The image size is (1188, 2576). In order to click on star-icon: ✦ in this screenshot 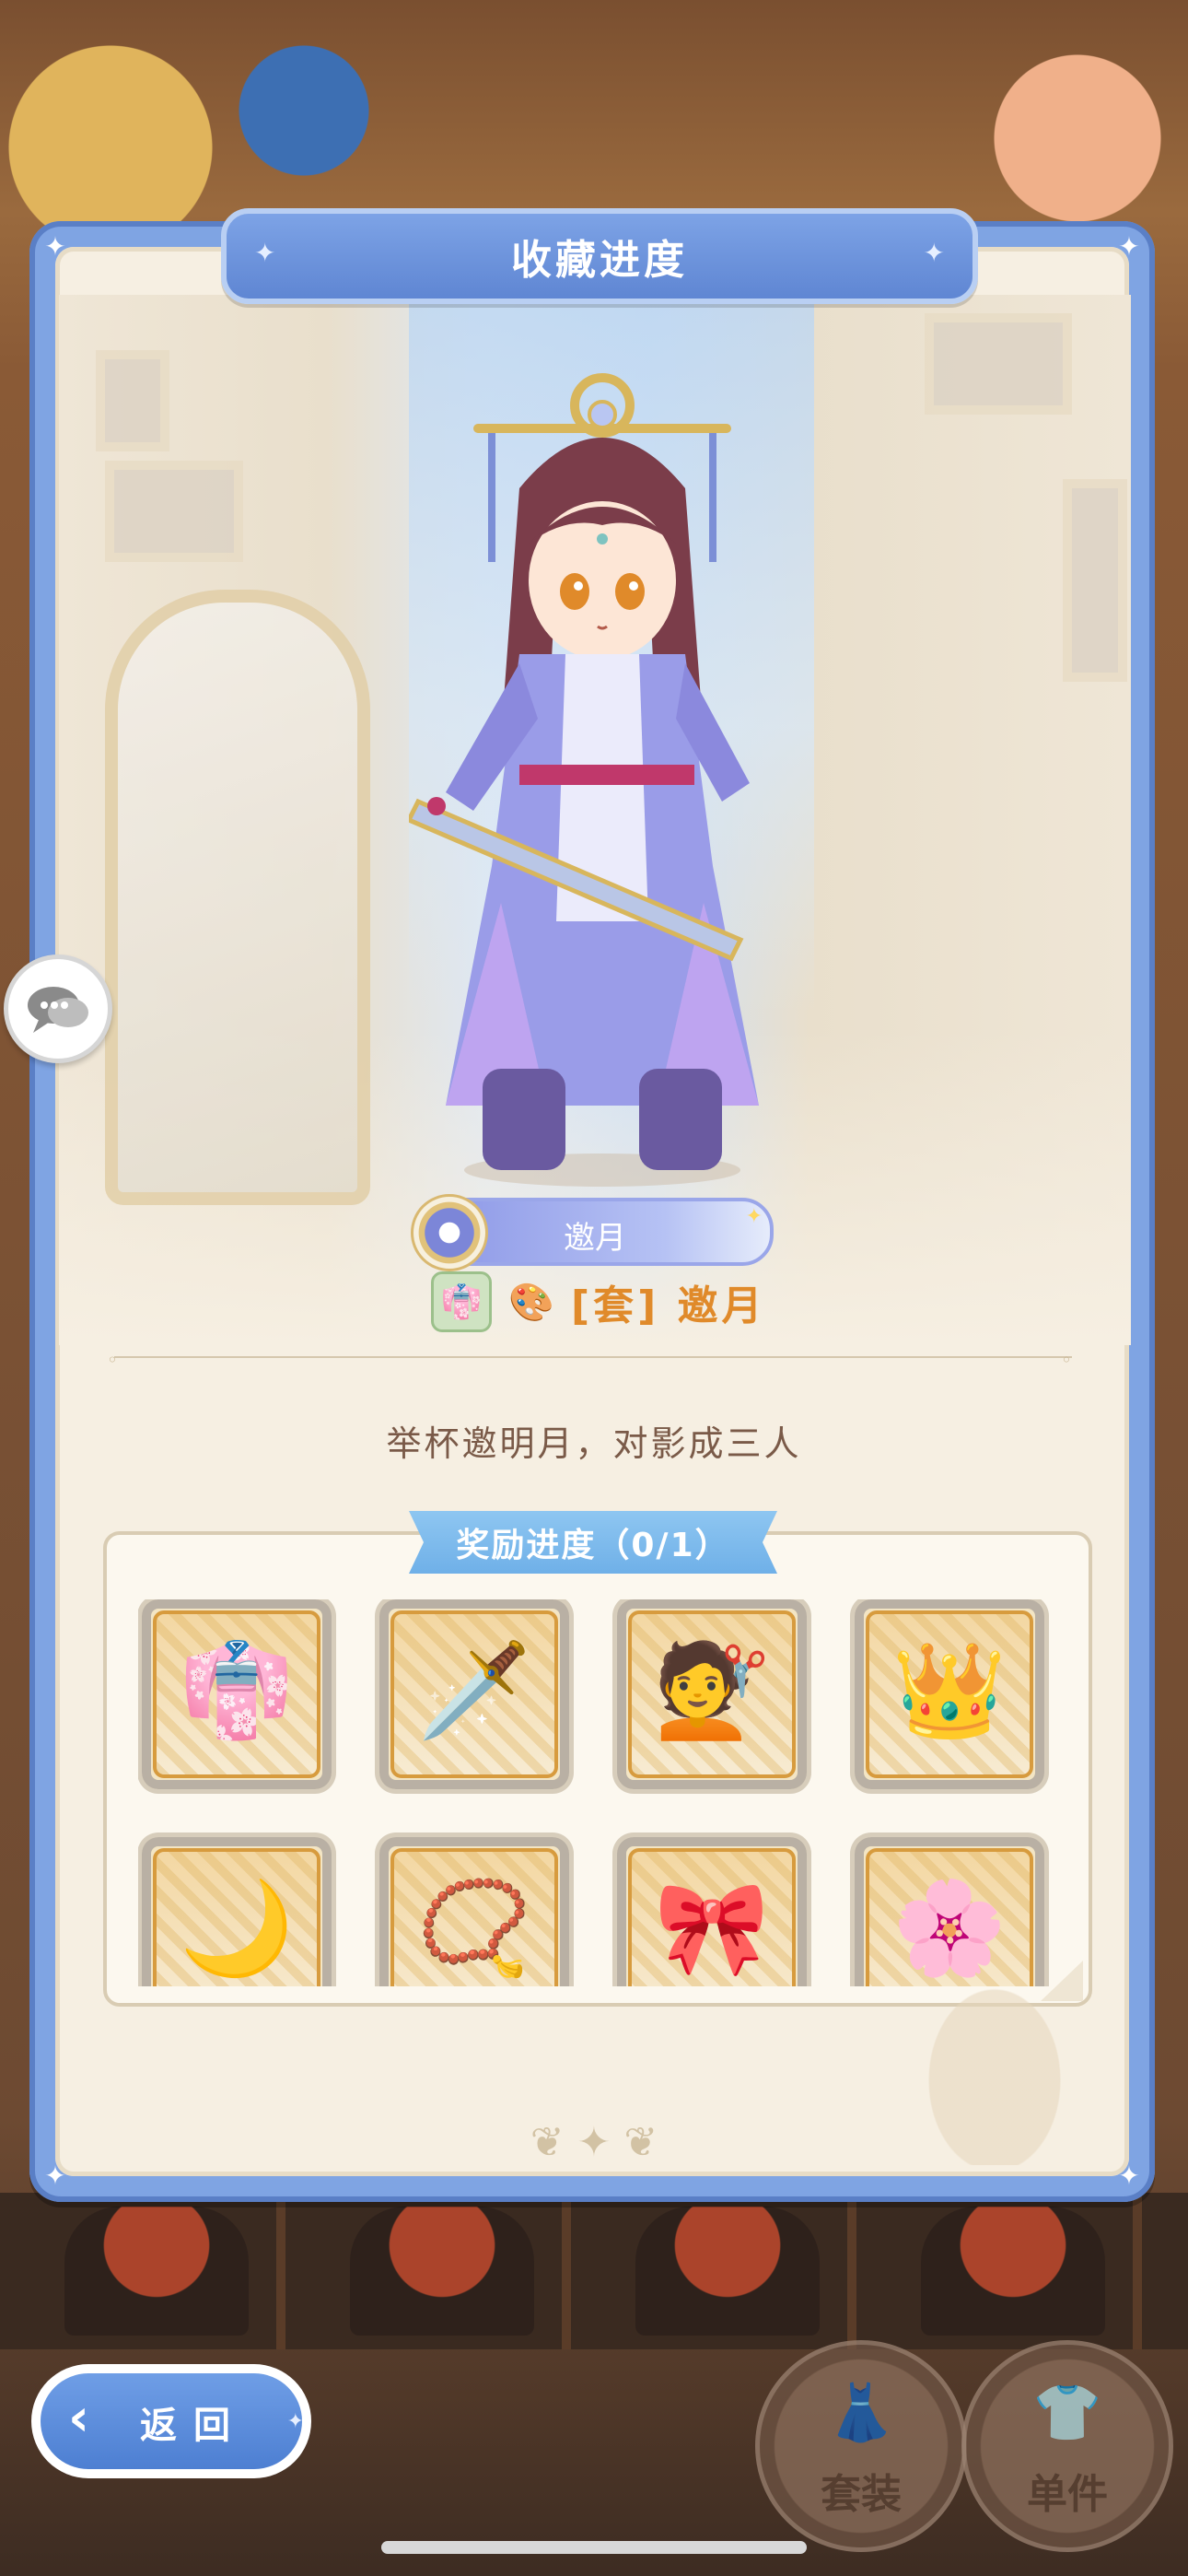, I will do `click(754, 1216)`.